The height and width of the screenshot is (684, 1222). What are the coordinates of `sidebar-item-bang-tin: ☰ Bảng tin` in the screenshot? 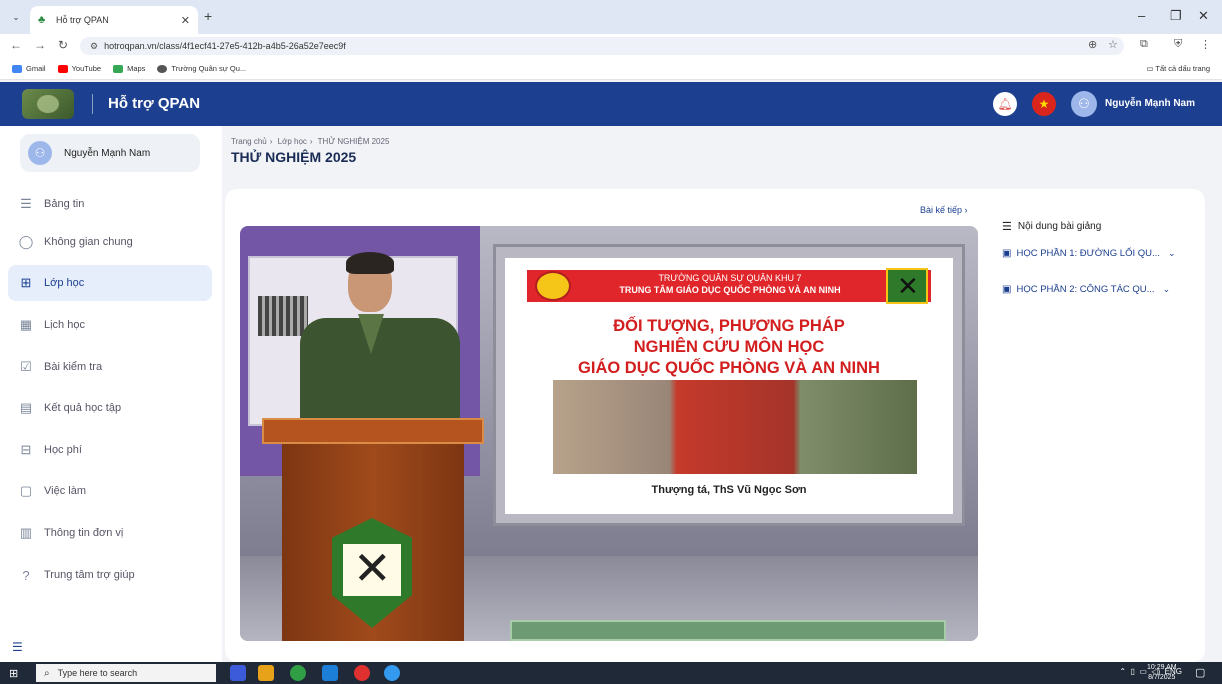 It's located at (110, 204).